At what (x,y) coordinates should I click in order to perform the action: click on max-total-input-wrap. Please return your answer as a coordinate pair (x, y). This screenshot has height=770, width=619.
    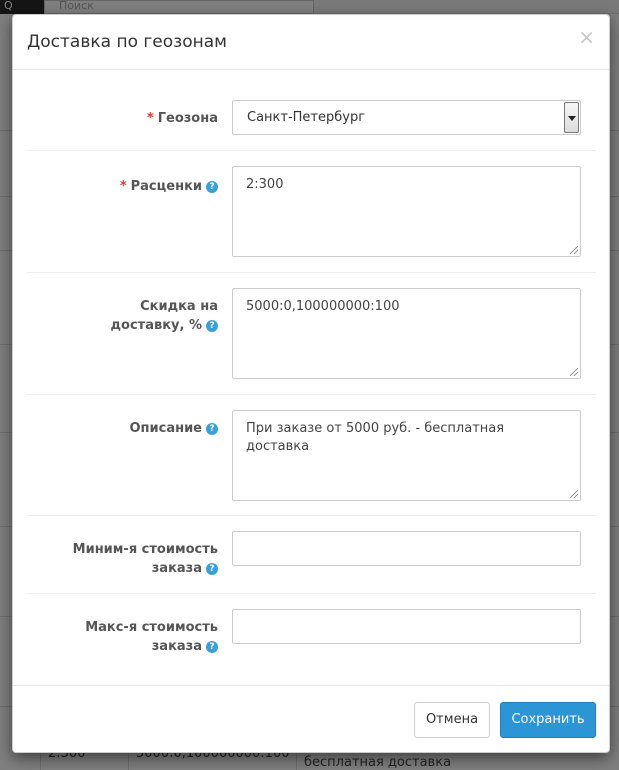
    Looking at the image, I should click on (406, 626).